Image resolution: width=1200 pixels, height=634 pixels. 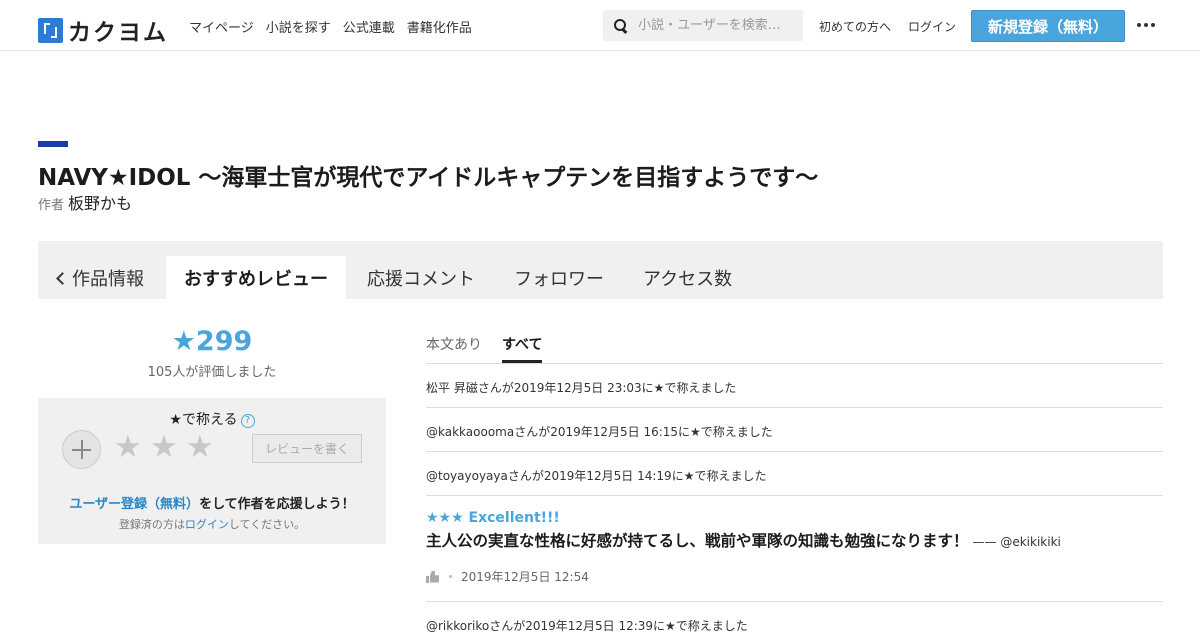 I want to click on title-accent-bar, so click(x=53, y=144).